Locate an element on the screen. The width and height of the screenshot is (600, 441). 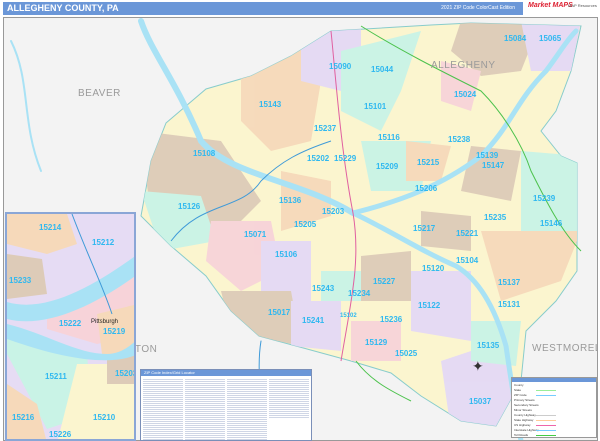
zip-label: 15235 is located at coordinates (495, 217).